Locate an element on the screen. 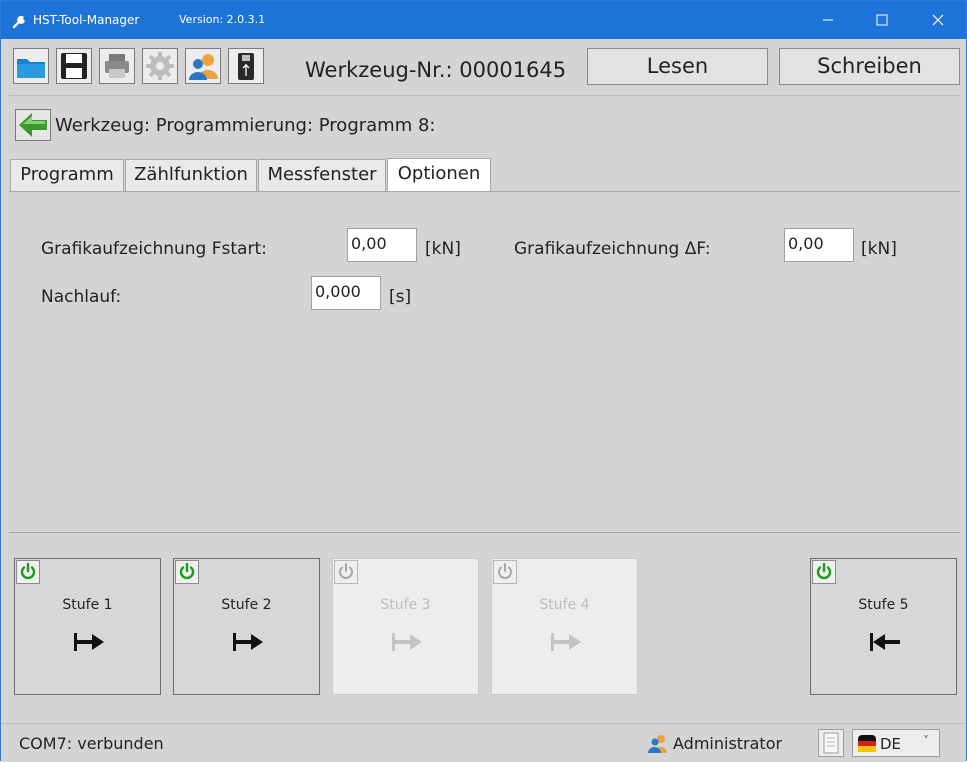  save-icon is located at coordinates (74, 66).